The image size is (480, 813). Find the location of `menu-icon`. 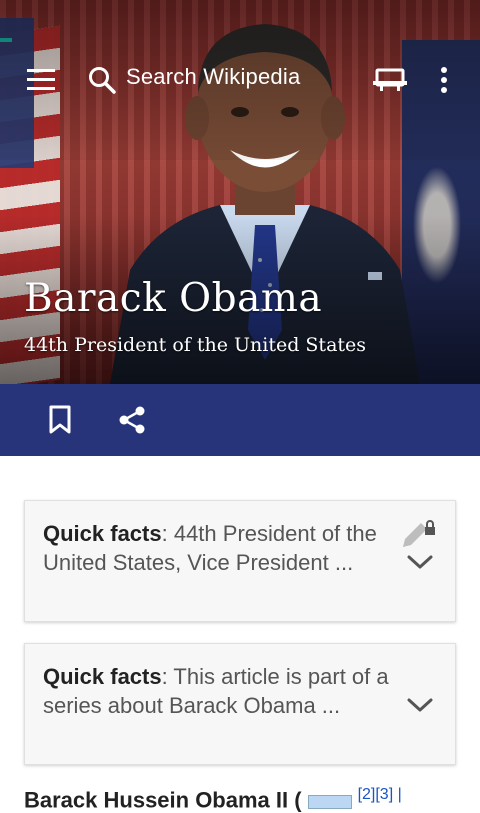

menu-icon is located at coordinates (41, 79).